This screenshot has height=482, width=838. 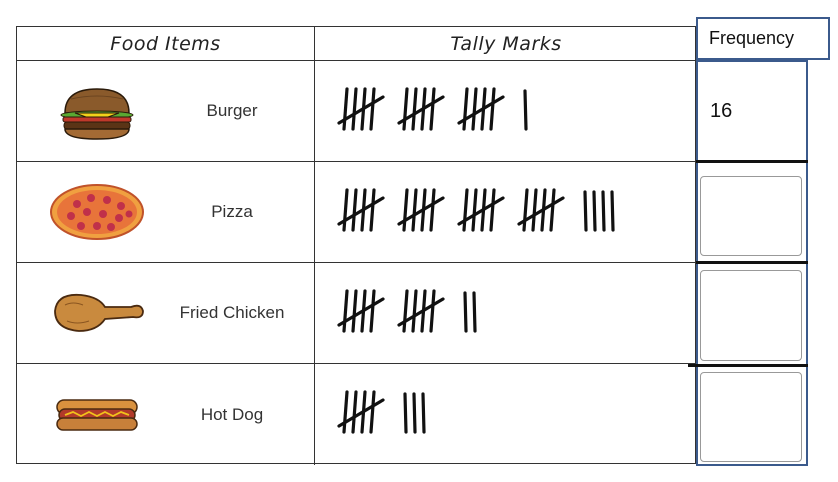 I want to click on food-name: Hot Dog, so click(x=232, y=414).